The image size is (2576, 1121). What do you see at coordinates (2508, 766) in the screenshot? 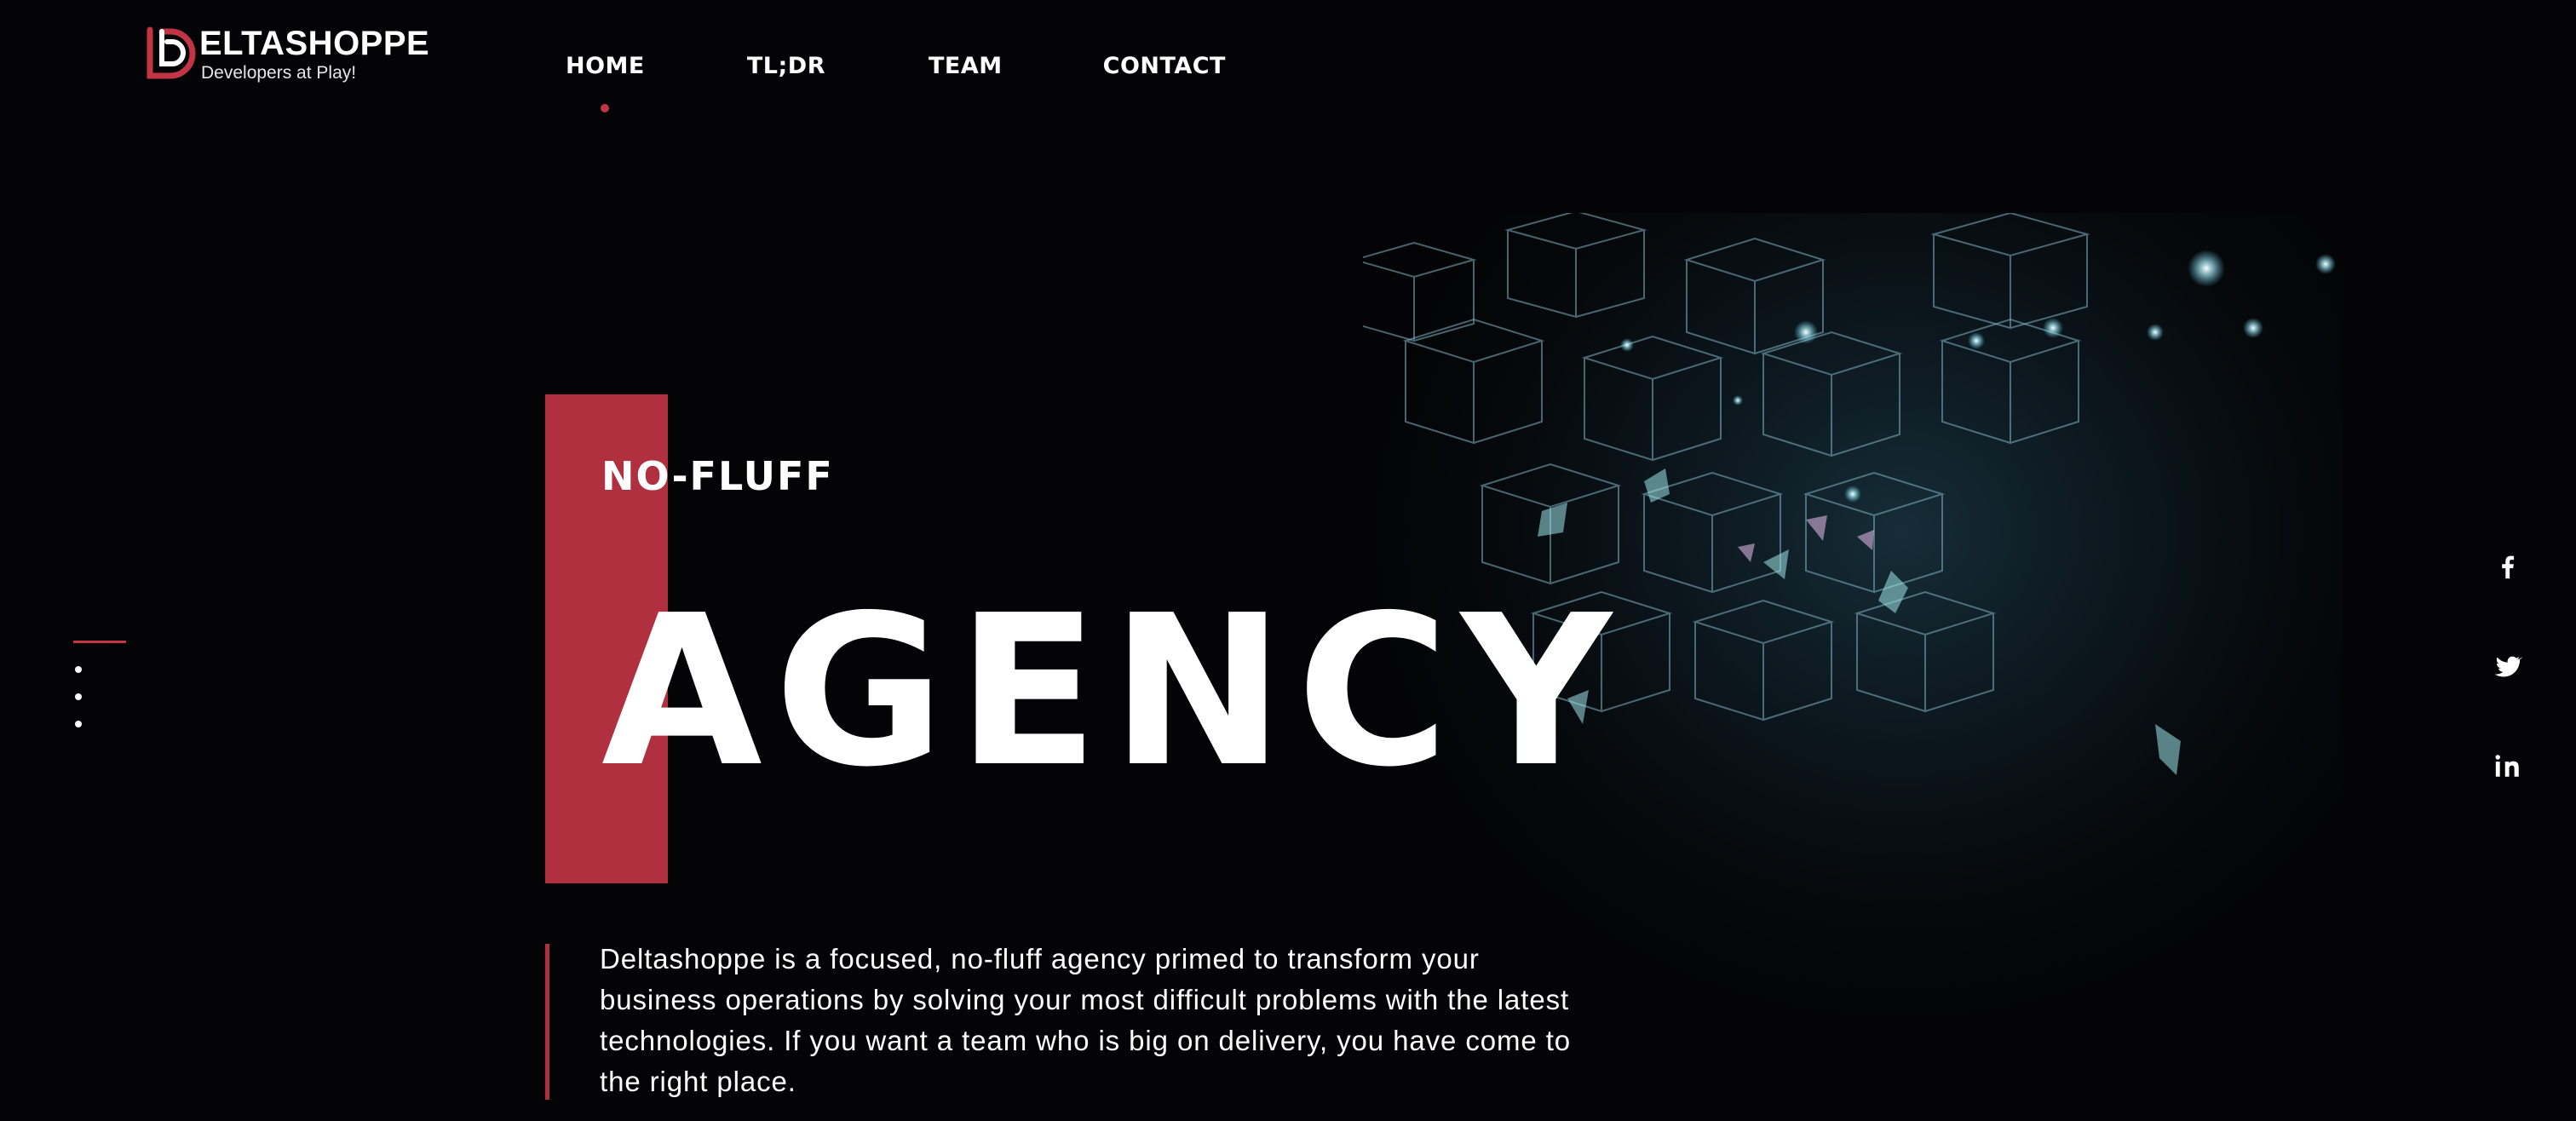
I see `linkedin-icon` at bounding box center [2508, 766].